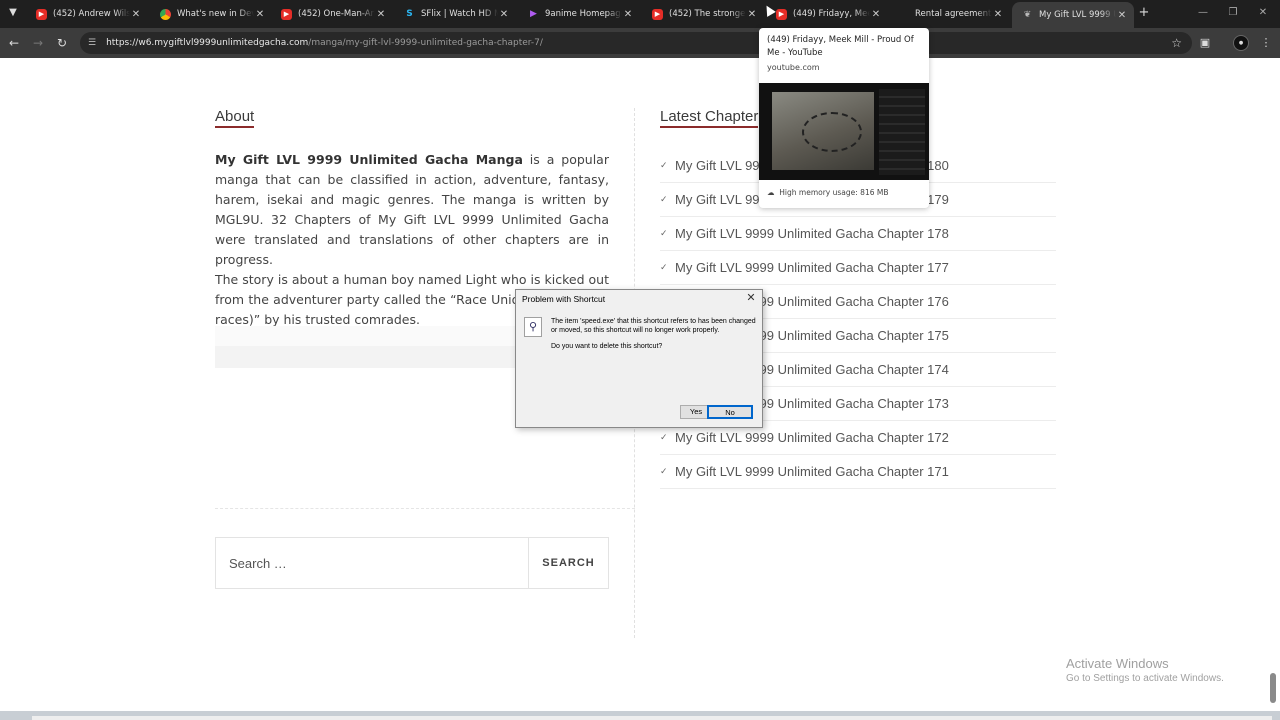 The width and height of the screenshot is (1280, 720). What do you see at coordinates (1266, 43) in the screenshot?
I see `menu-kebab-icon: ⋮` at bounding box center [1266, 43].